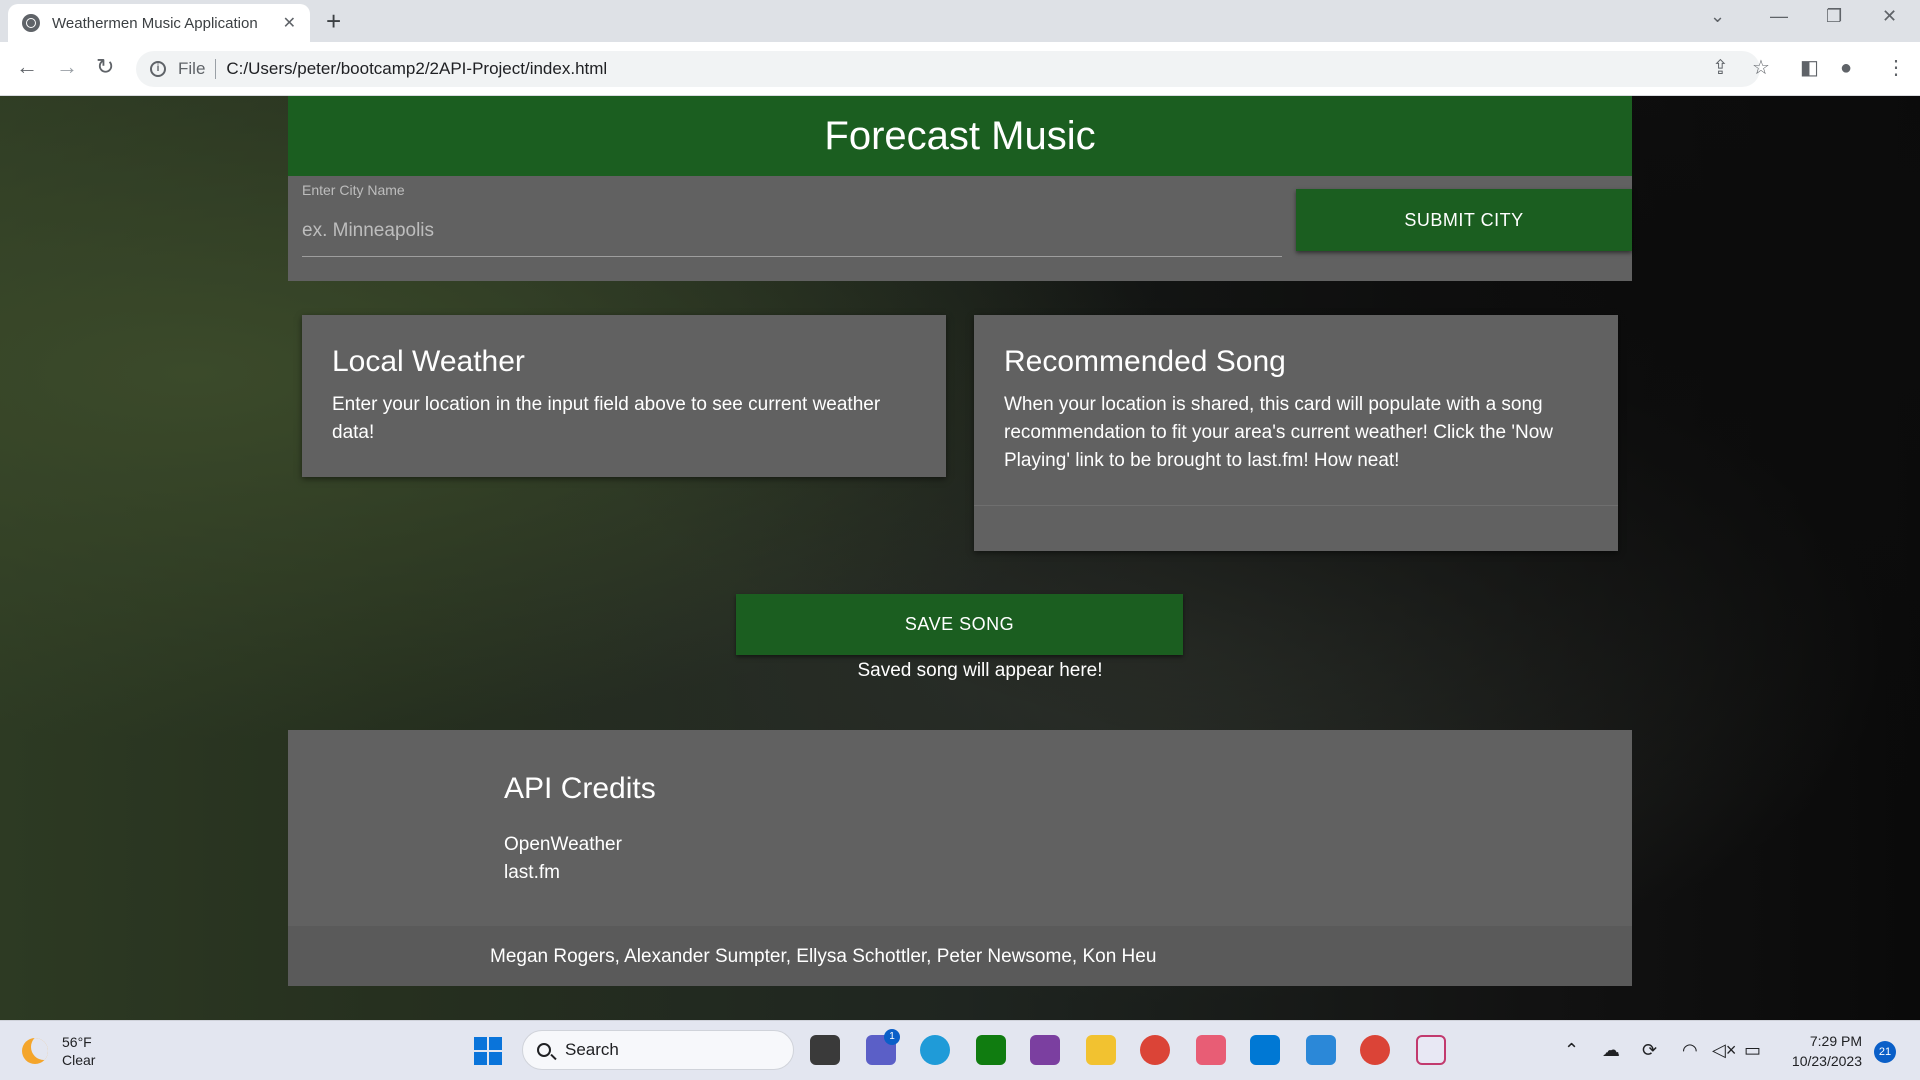 This screenshot has width=1920, height=1080. I want to click on search-icon, so click(544, 1050).